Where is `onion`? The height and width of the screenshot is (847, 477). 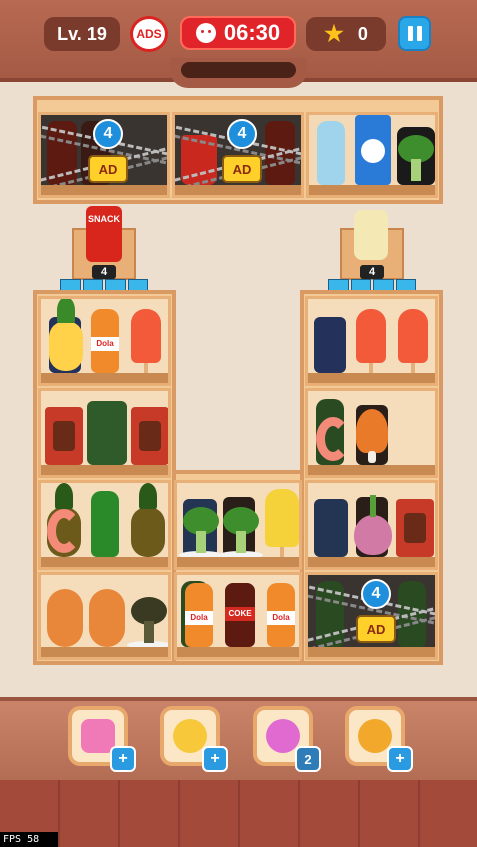 onion is located at coordinates (373, 525).